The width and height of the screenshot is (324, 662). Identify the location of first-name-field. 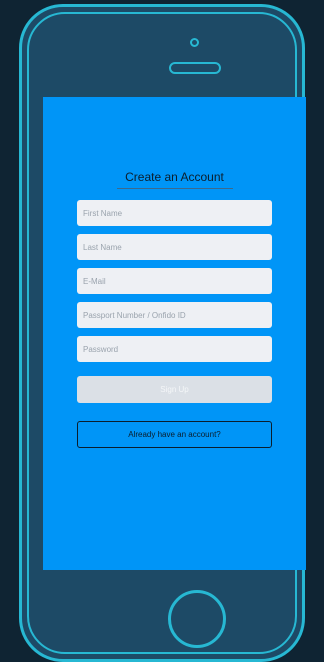
(174, 213).